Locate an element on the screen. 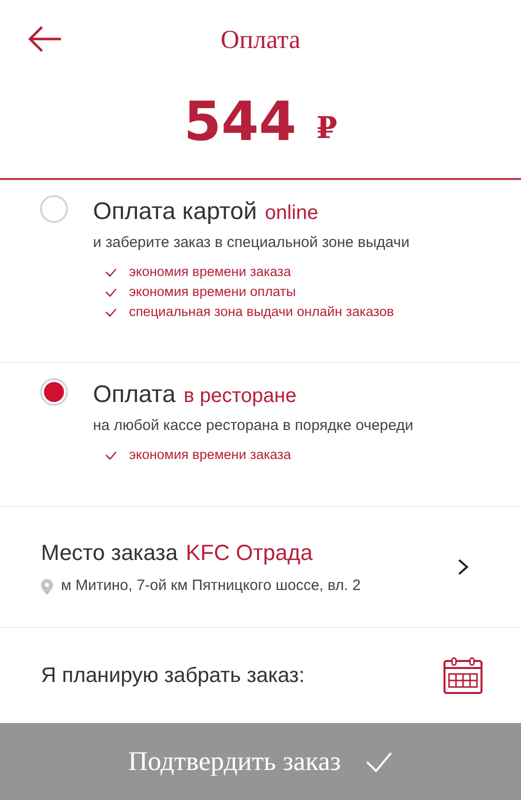 The height and width of the screenshot is (800, 521). benefit-text: специальная зона выдачи онлайн заказов is located at coordinates (261, 312).